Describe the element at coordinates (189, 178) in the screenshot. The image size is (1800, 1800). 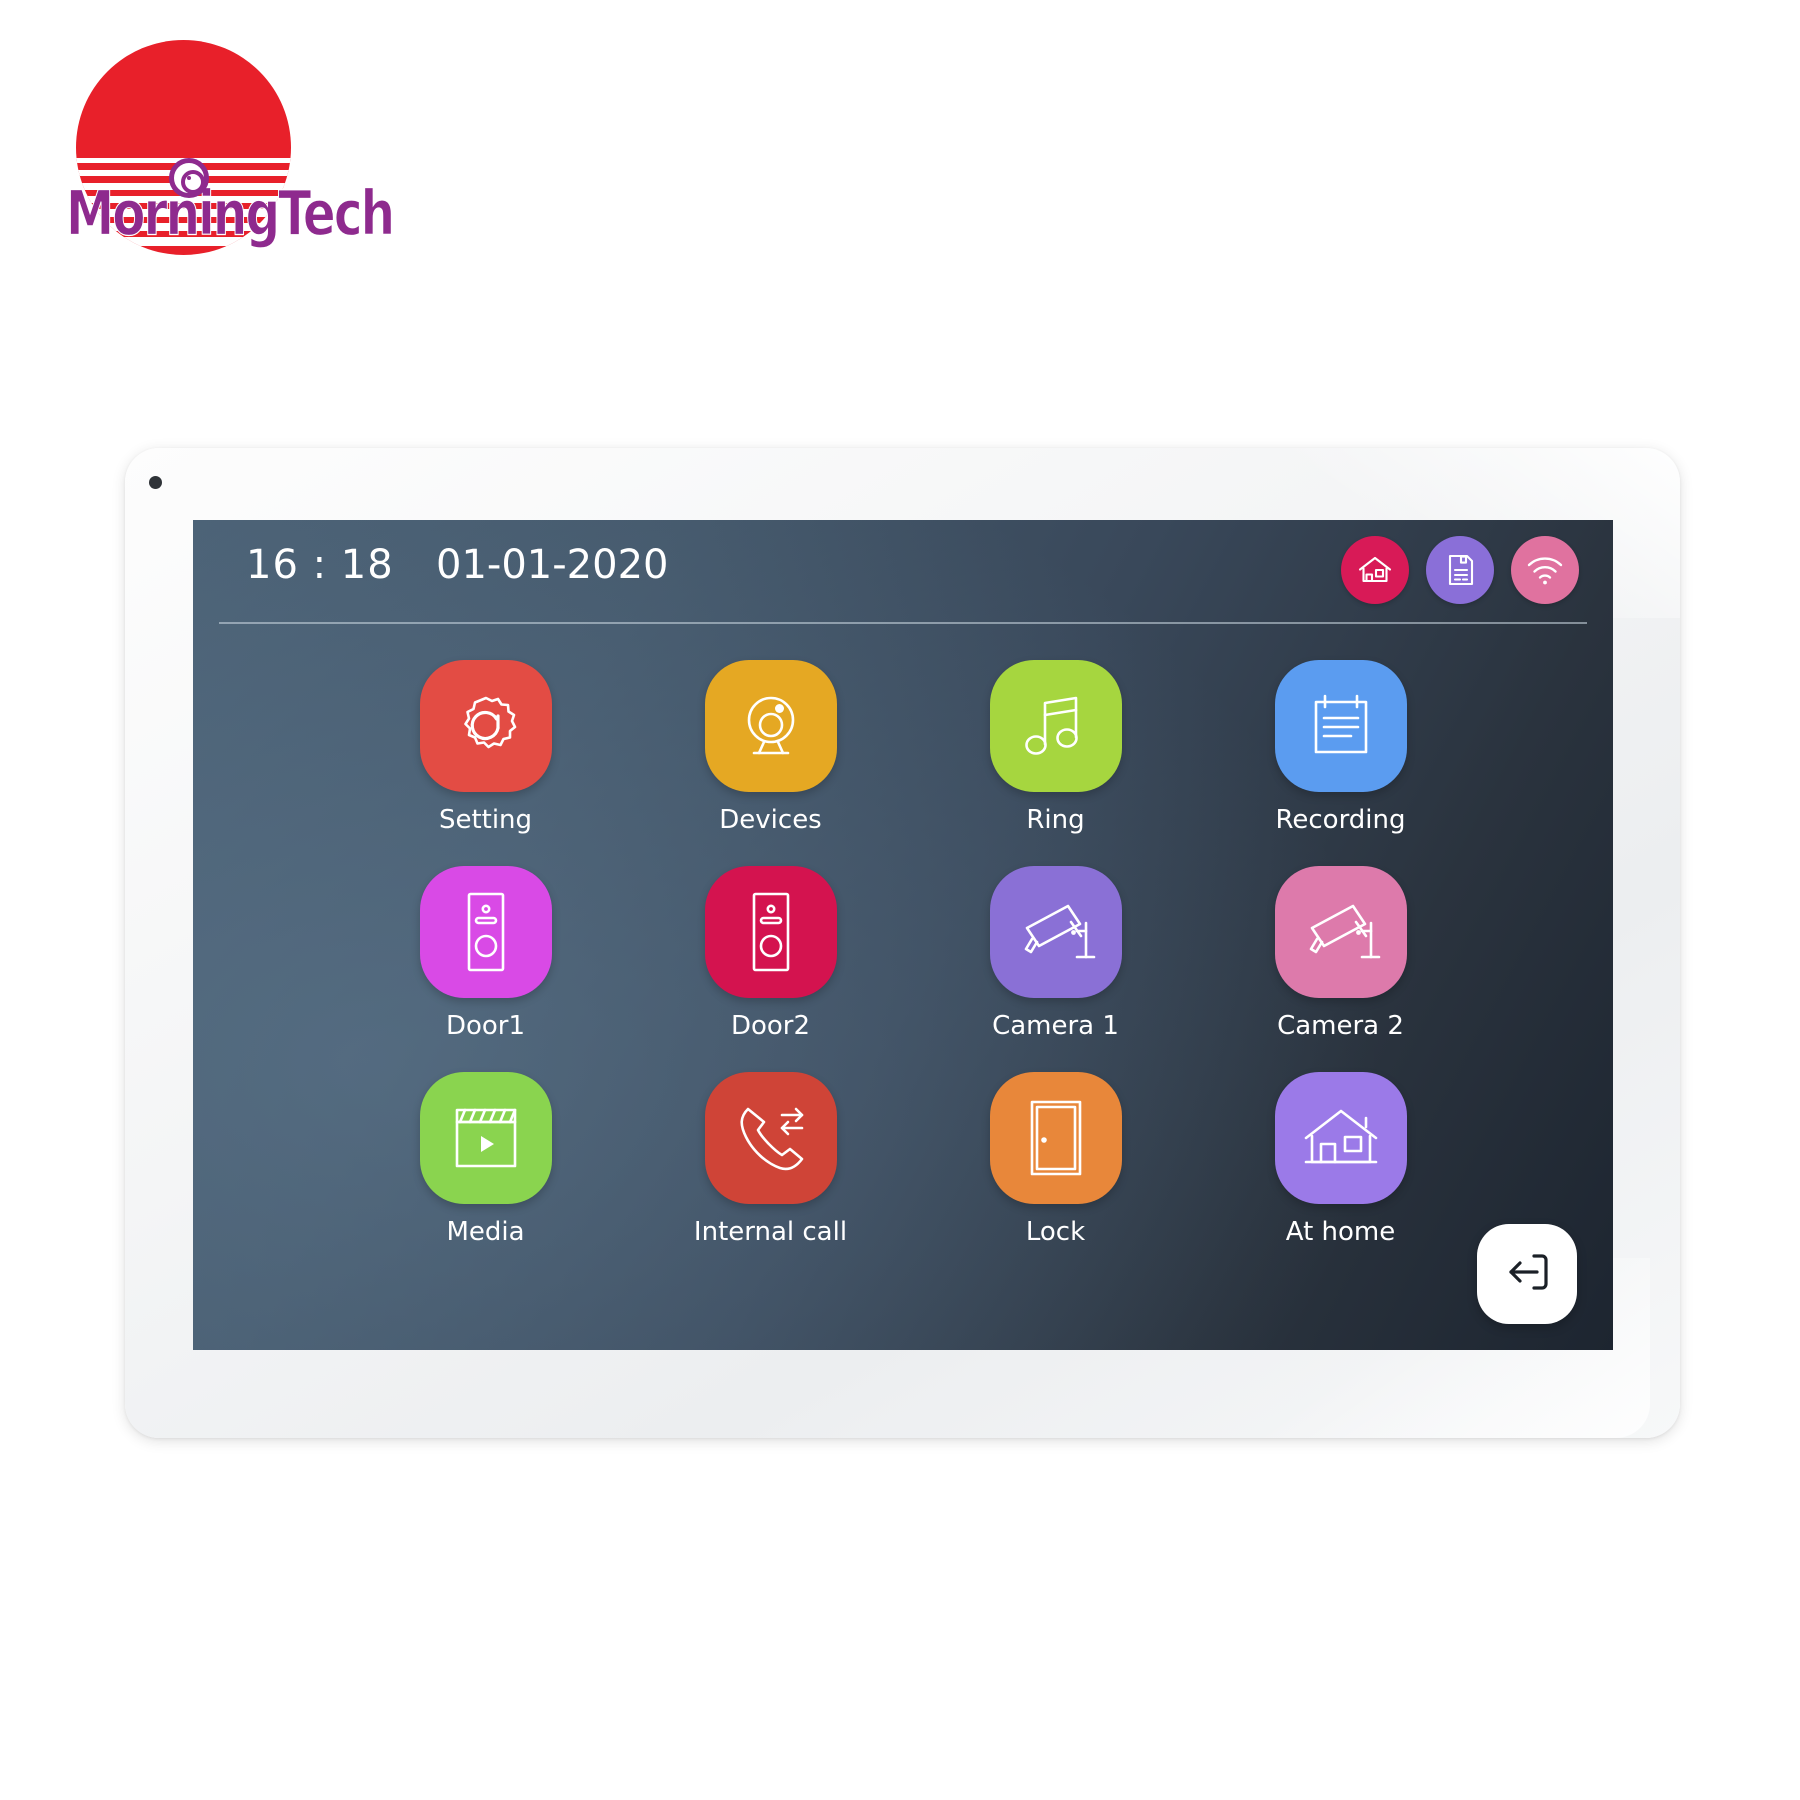
I see `target-ring-icon` at that location.